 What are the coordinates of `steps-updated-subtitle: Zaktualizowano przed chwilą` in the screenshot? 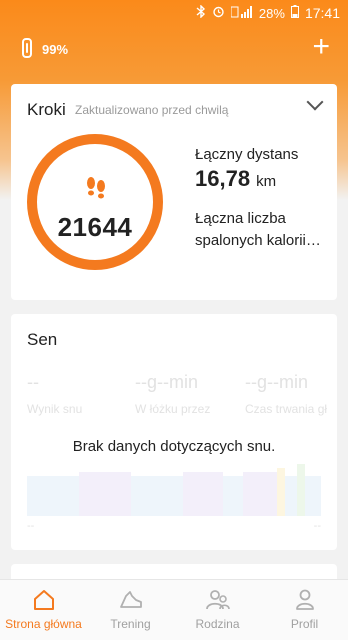 It's located at (152, 110).